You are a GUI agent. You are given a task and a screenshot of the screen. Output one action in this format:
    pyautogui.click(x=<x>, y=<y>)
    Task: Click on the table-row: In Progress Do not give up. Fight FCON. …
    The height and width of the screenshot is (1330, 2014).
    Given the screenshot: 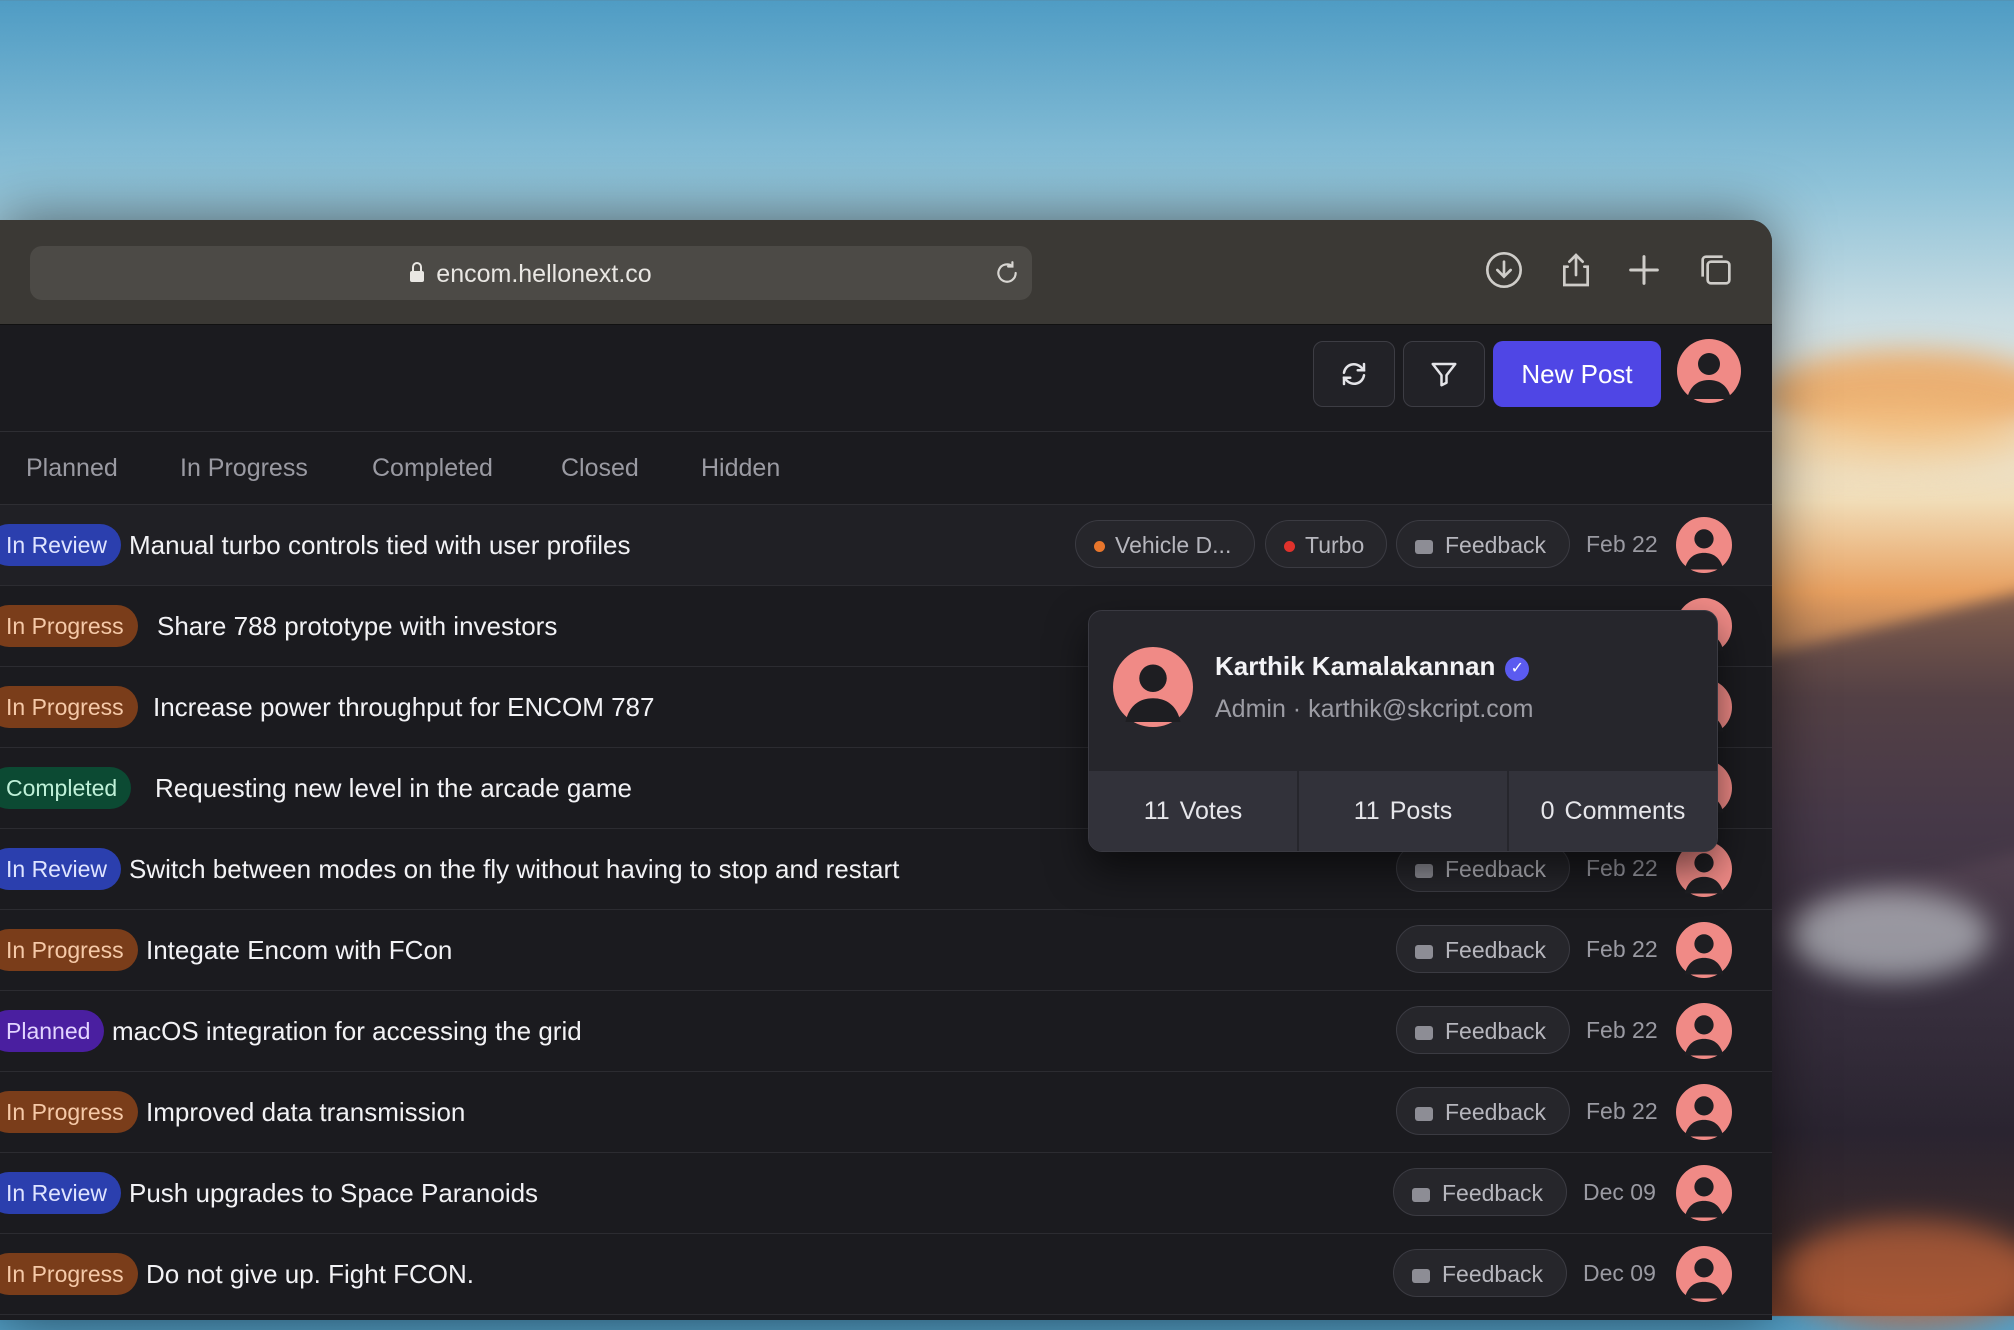 What is the action you would take?
    pyautogui.click(x=886, y=1274)
    